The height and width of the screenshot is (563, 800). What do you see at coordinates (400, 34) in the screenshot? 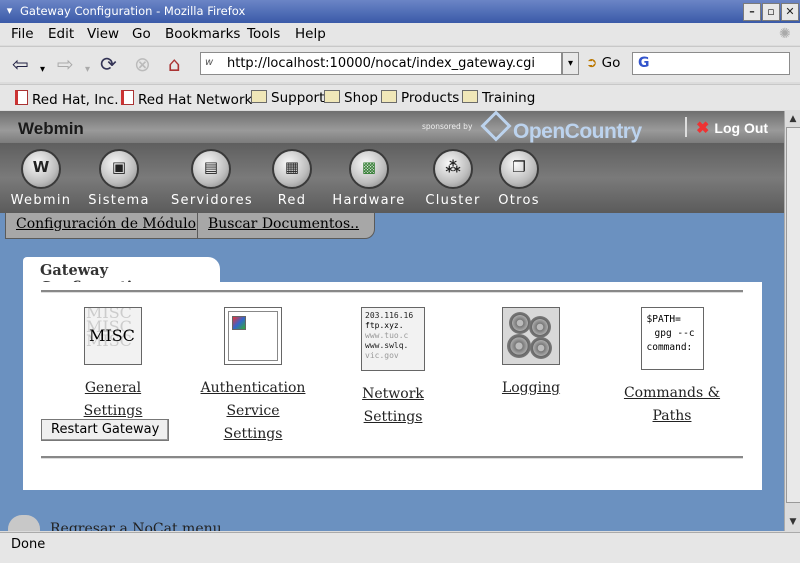
I see `menubar: File Edit View Go Bookmarks Tools Help ✺` at bounding box center [400, 34].